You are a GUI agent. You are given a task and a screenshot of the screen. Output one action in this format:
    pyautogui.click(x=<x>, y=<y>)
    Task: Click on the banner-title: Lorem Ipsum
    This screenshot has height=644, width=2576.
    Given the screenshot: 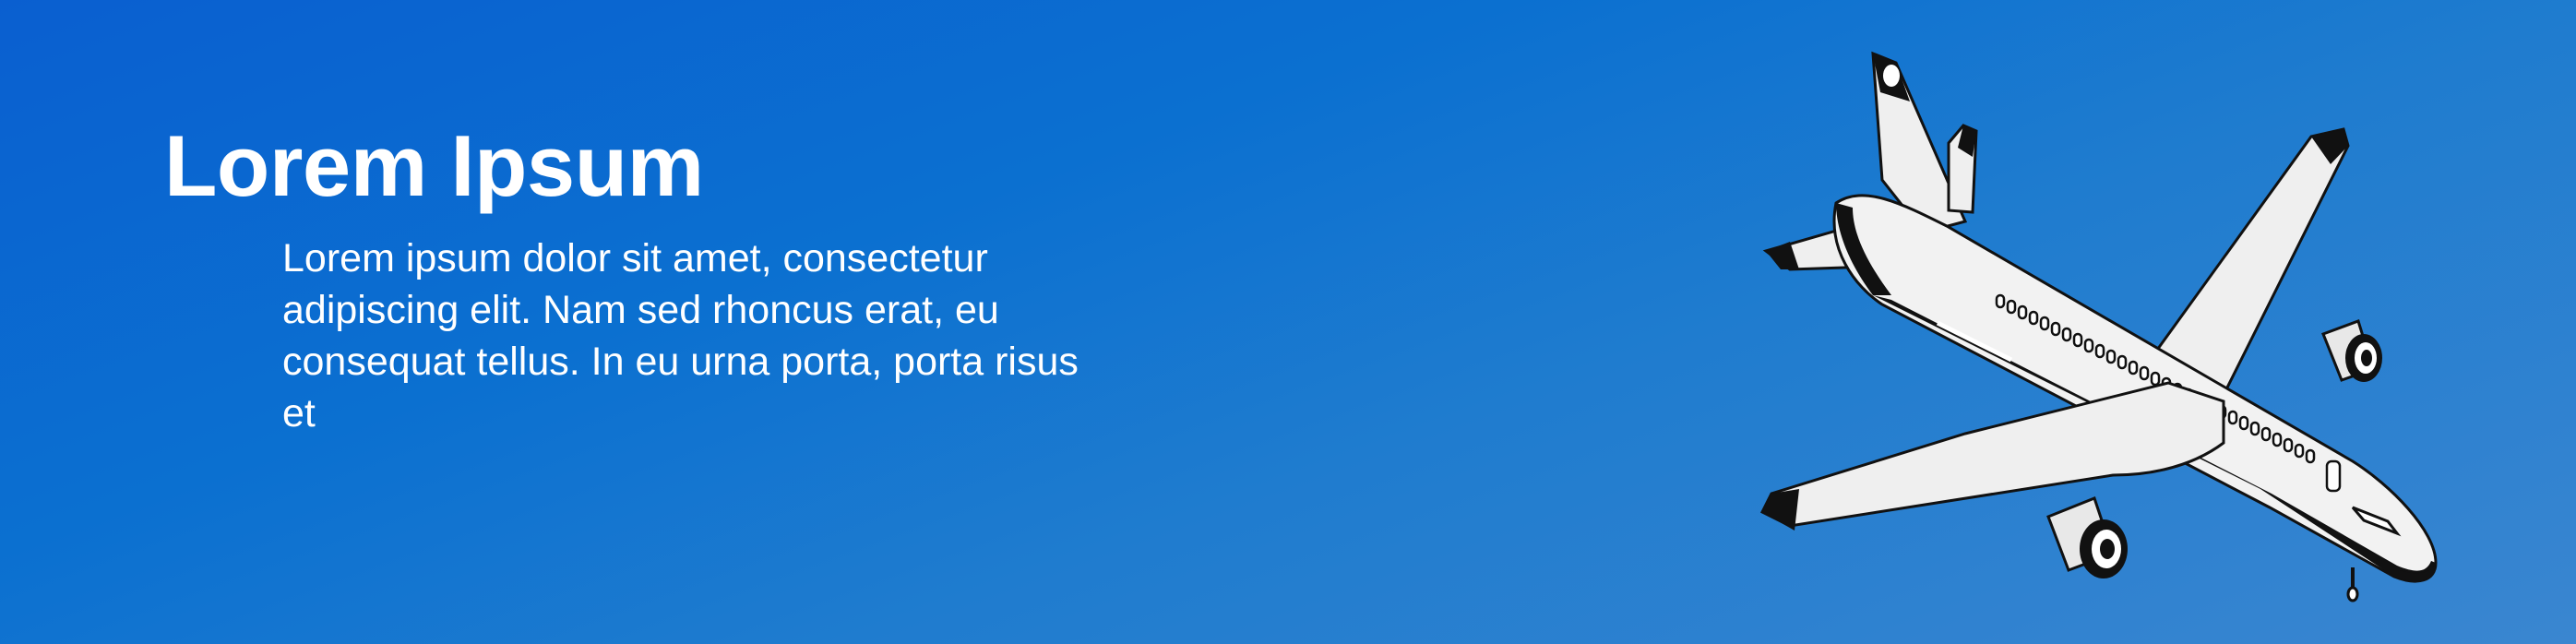 What is the action you would take?
    pyautogui.click(x=434, y=165)
    